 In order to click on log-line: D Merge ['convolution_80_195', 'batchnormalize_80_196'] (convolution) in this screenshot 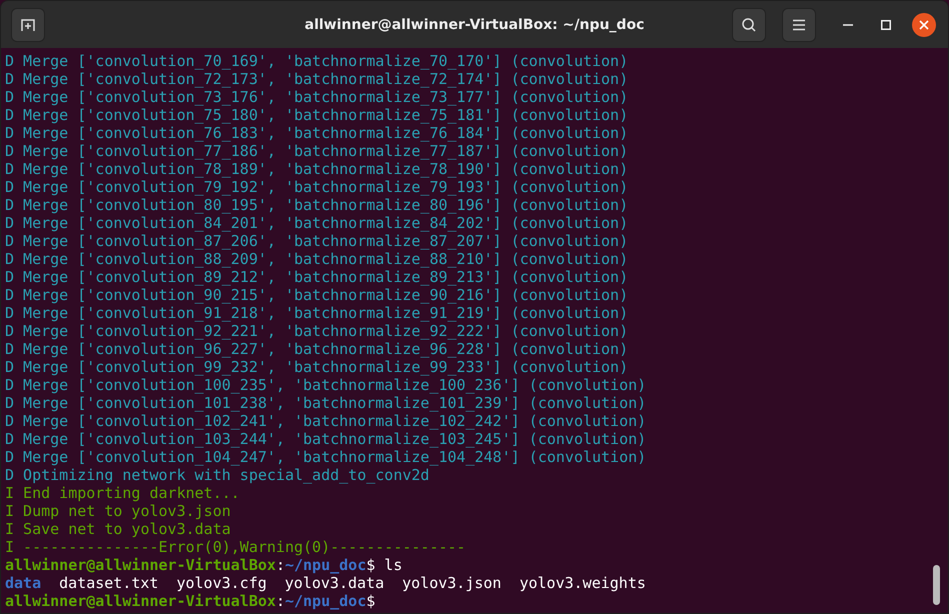, I will do `click(316, 205)`.